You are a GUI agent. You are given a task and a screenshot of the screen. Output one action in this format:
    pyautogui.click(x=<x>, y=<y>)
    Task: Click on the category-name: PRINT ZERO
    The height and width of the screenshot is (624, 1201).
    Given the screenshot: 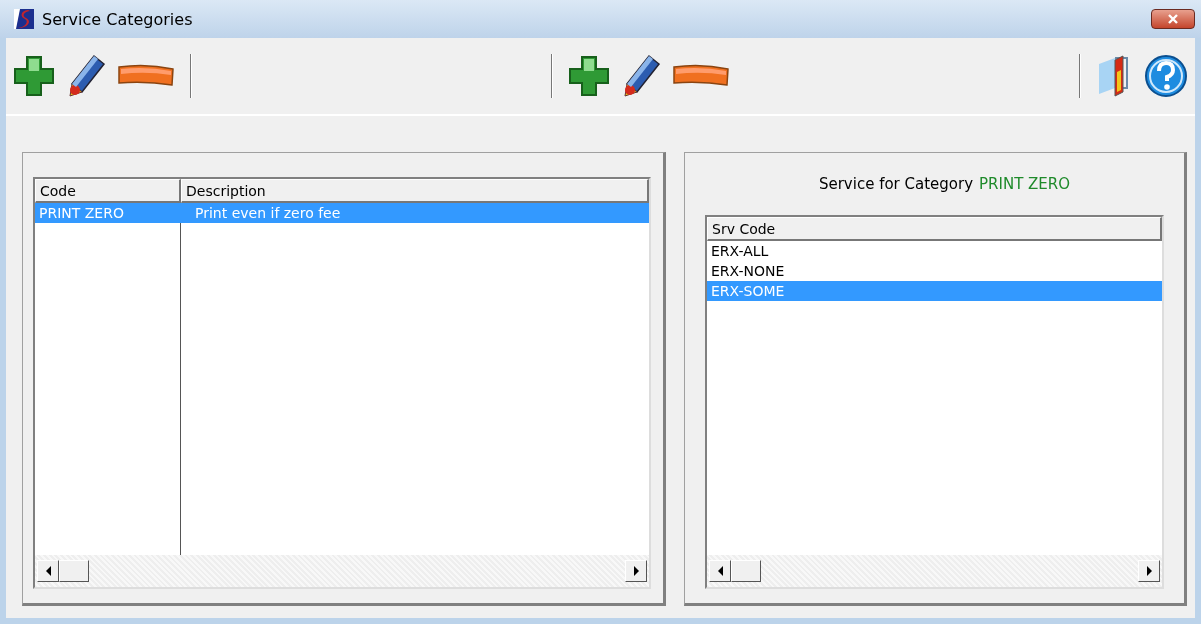 What is the action you would take?
    pyautogui.click(x=1025, y=184)
    